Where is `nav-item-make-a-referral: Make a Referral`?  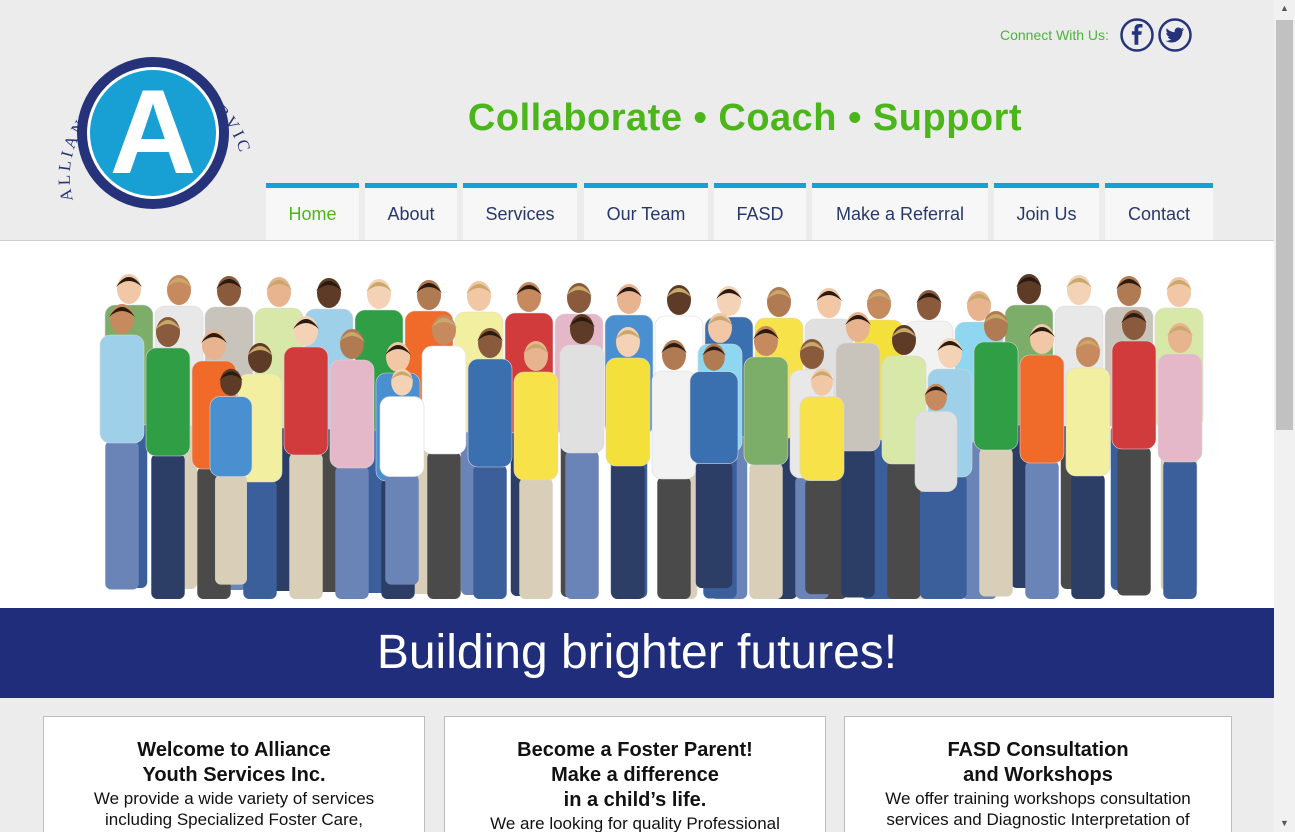
nav-item-make-a-referral: Make a Referral is located at coordinates (900, 211).